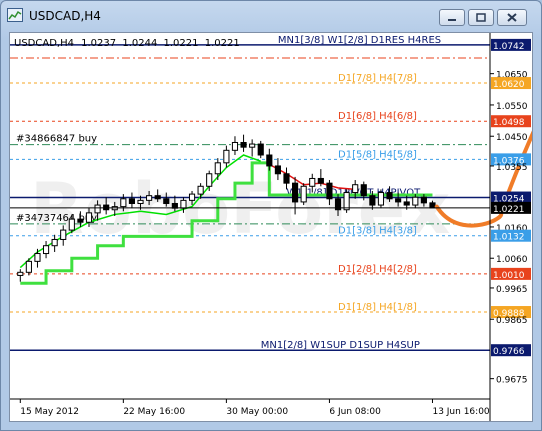 Image resolution: width=542 pixels, height=431 pixels. What do you see at coordinates (56, 139) in the screenshot?
I see `order-label: #34866847 buy` at bounding box center [56, 139].